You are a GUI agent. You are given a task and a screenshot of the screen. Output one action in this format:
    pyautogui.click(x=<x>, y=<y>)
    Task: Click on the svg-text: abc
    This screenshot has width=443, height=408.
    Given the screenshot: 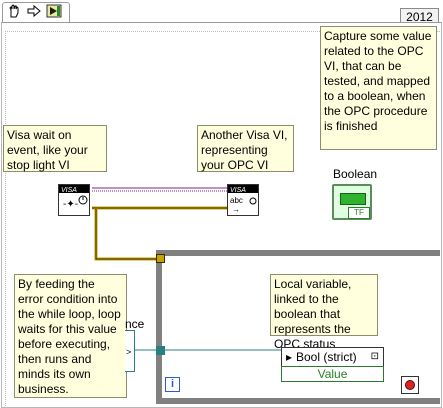 What is the action you would take?
    pyautogui.click(x=236, y=200)
    